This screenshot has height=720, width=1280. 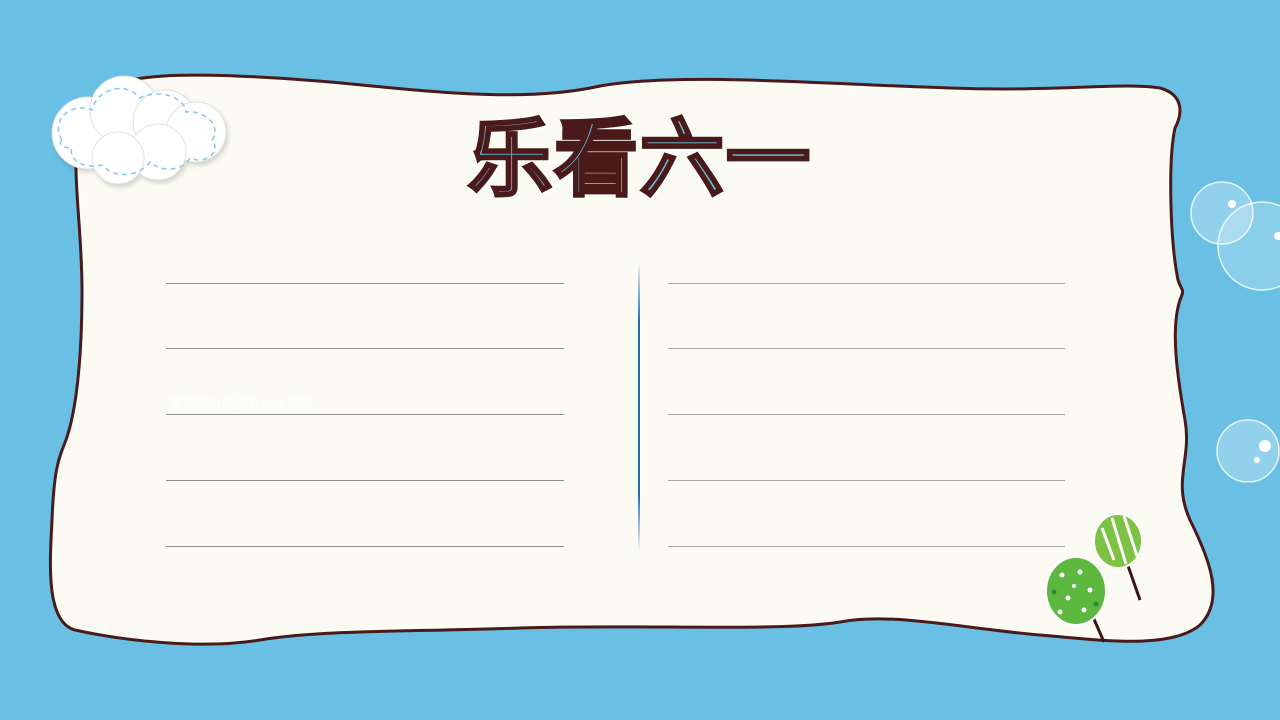 I want to click on bubble-icon, so click(x=1248, y=451).